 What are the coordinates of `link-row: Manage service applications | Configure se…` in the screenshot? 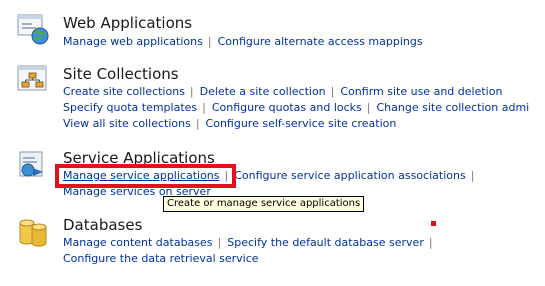 It's located at (271, 176).